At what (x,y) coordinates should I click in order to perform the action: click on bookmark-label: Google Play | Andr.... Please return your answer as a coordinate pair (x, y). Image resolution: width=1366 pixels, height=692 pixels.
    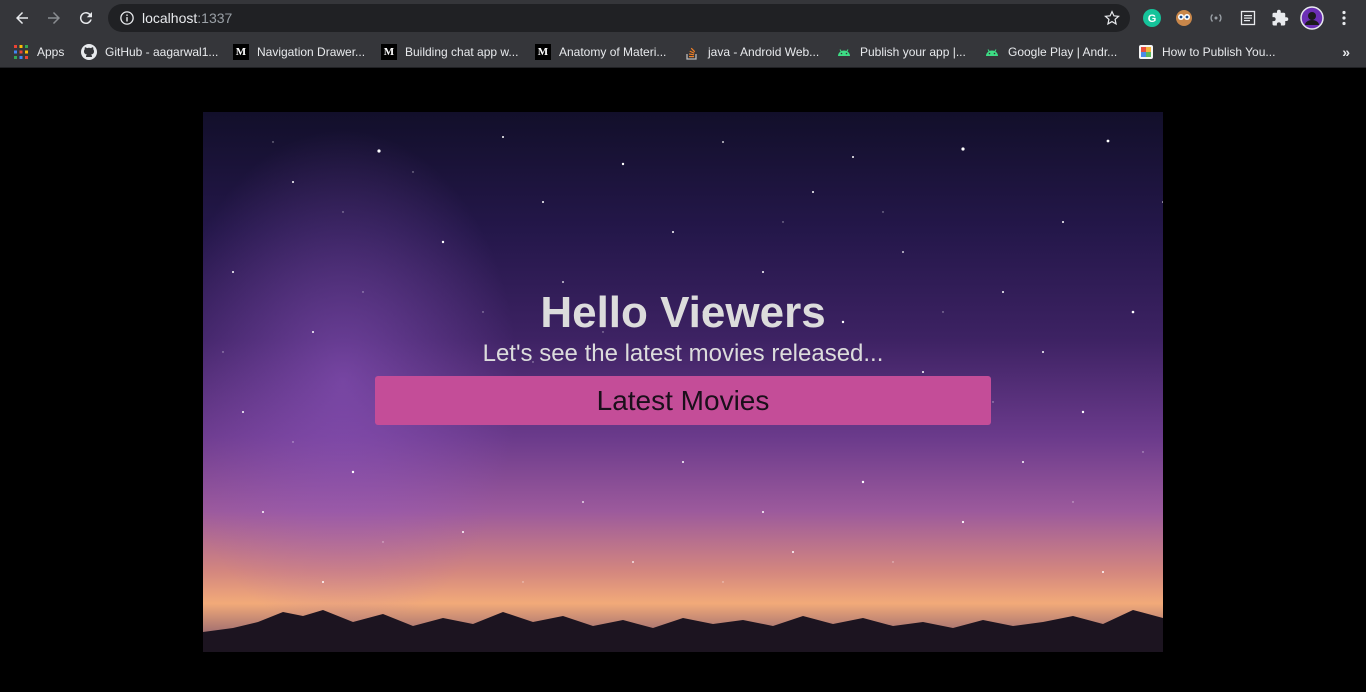
    Looking at the image, I should click on (1063, 52).